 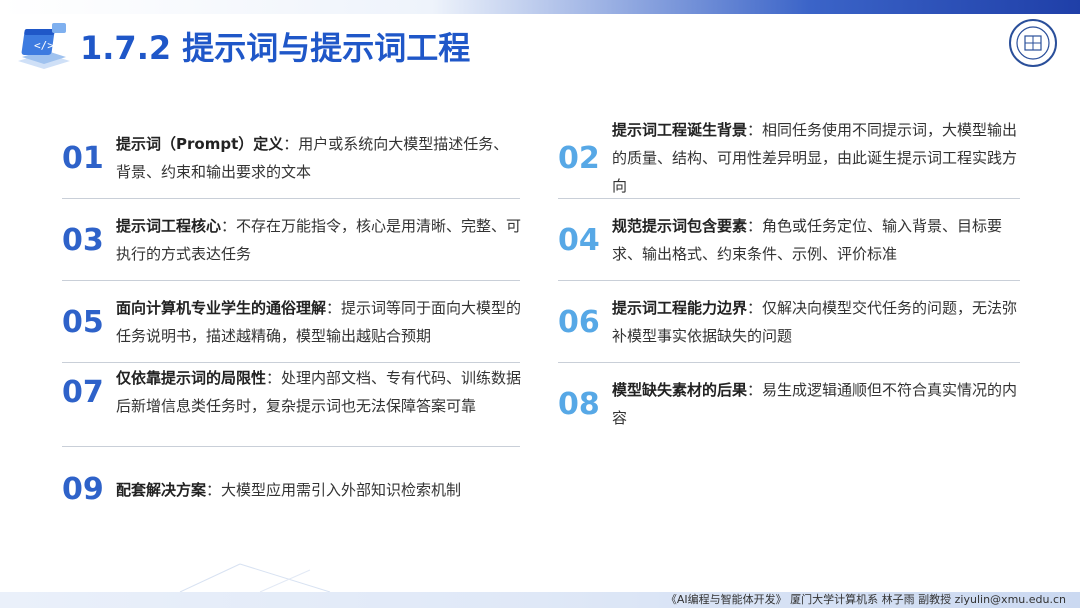 What do you see at coordinates (1033, 43) in the screenshot?
I see `university-seal` at bounding box center [1033, 43].